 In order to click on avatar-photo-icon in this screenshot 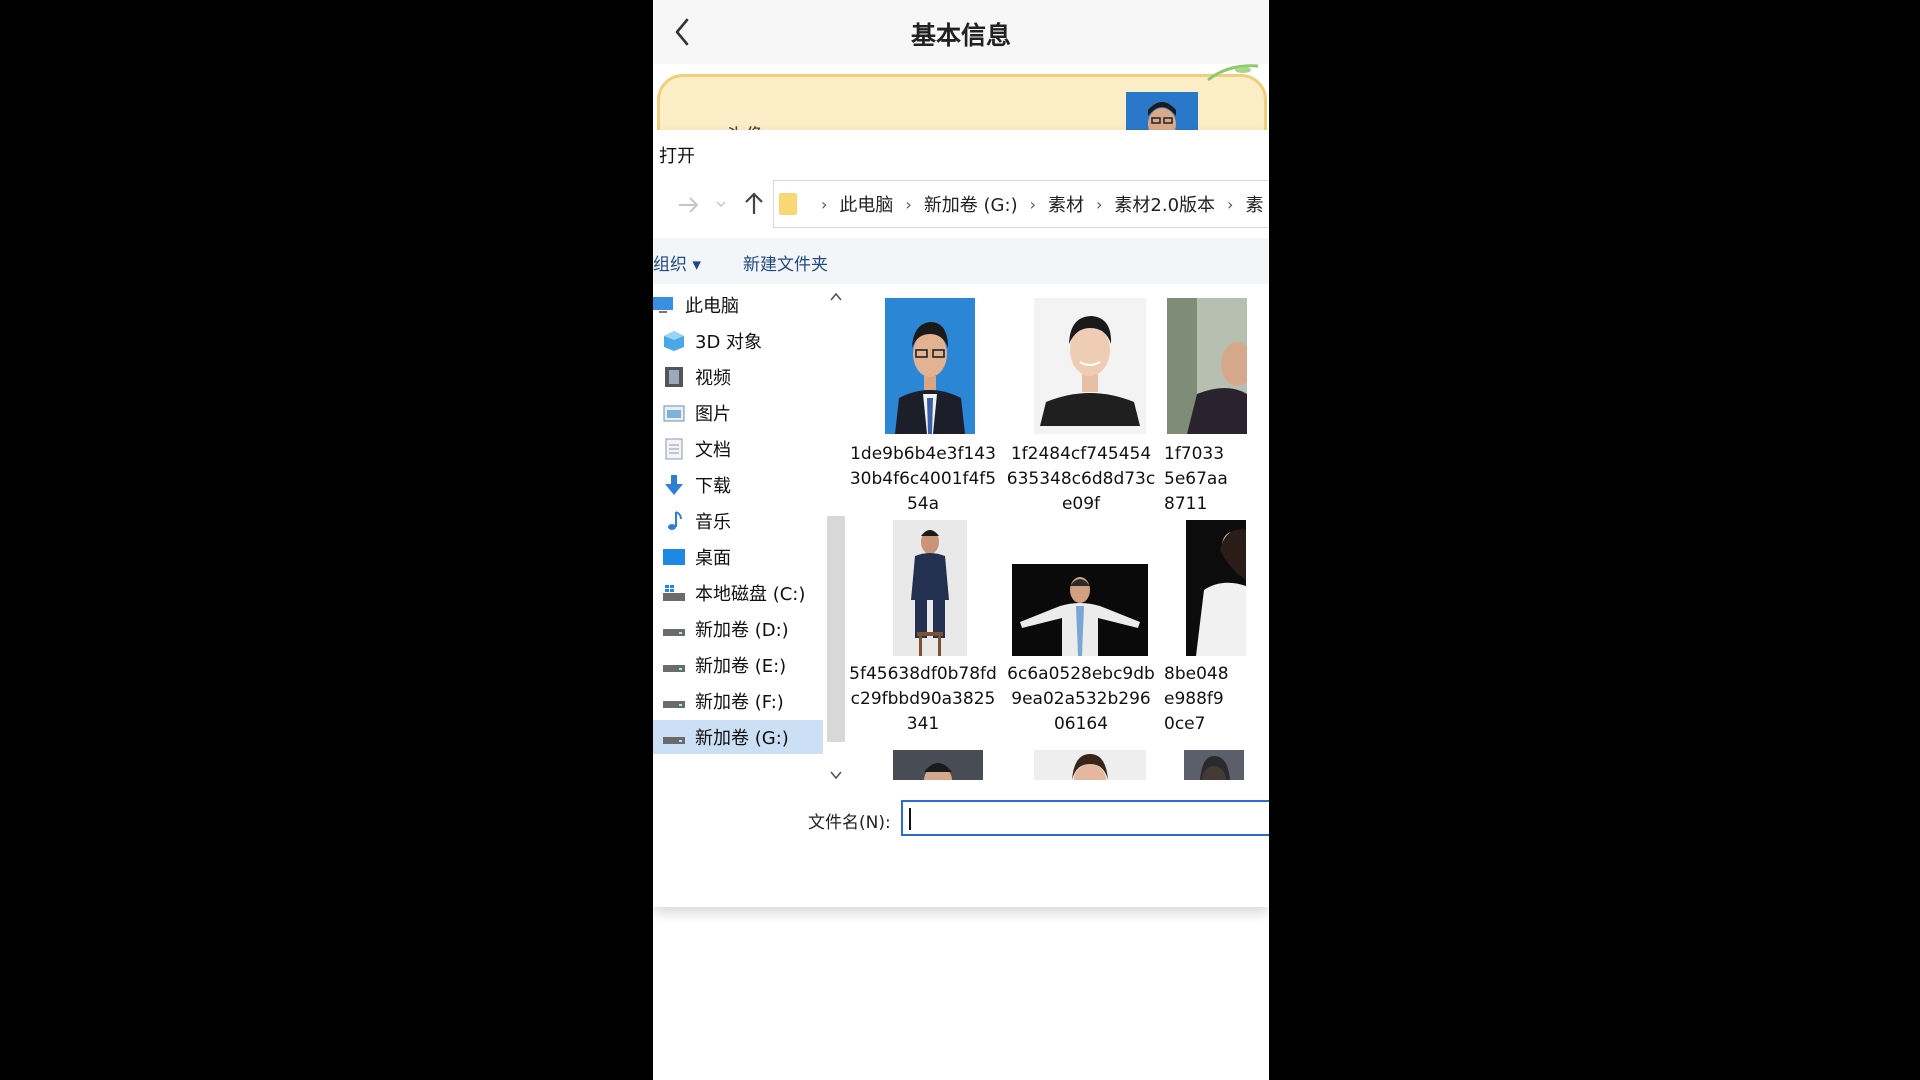, I will do `click(1162, 113)`.